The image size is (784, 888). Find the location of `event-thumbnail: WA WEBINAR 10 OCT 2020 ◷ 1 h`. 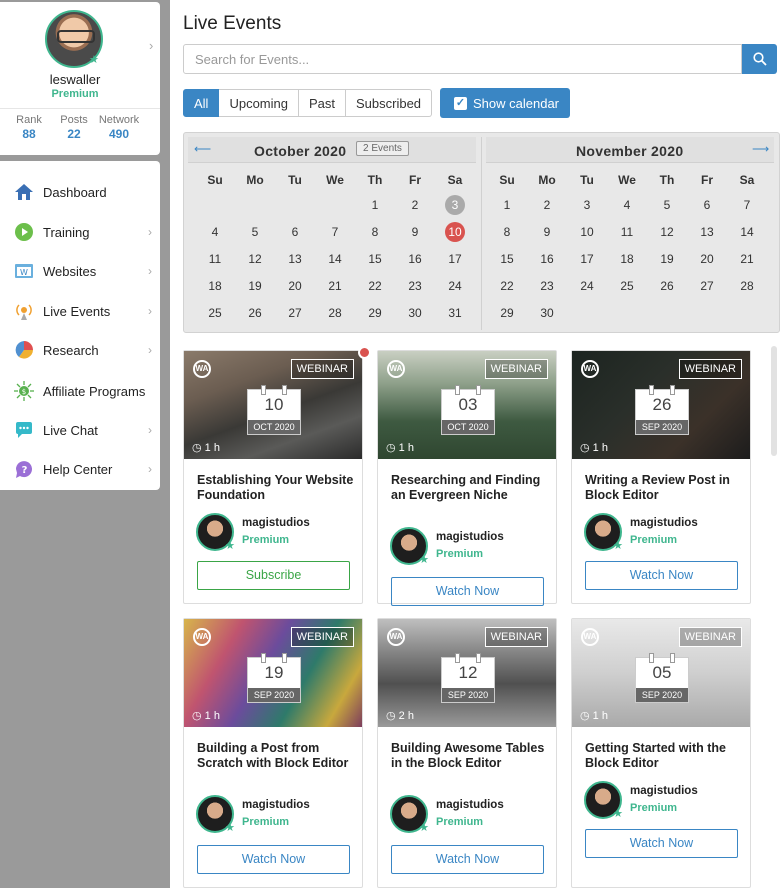

event-thumbnail: WA WEBINAR 10 OCT 2020 ◷ 1 h is located at coordinates (273, 405).